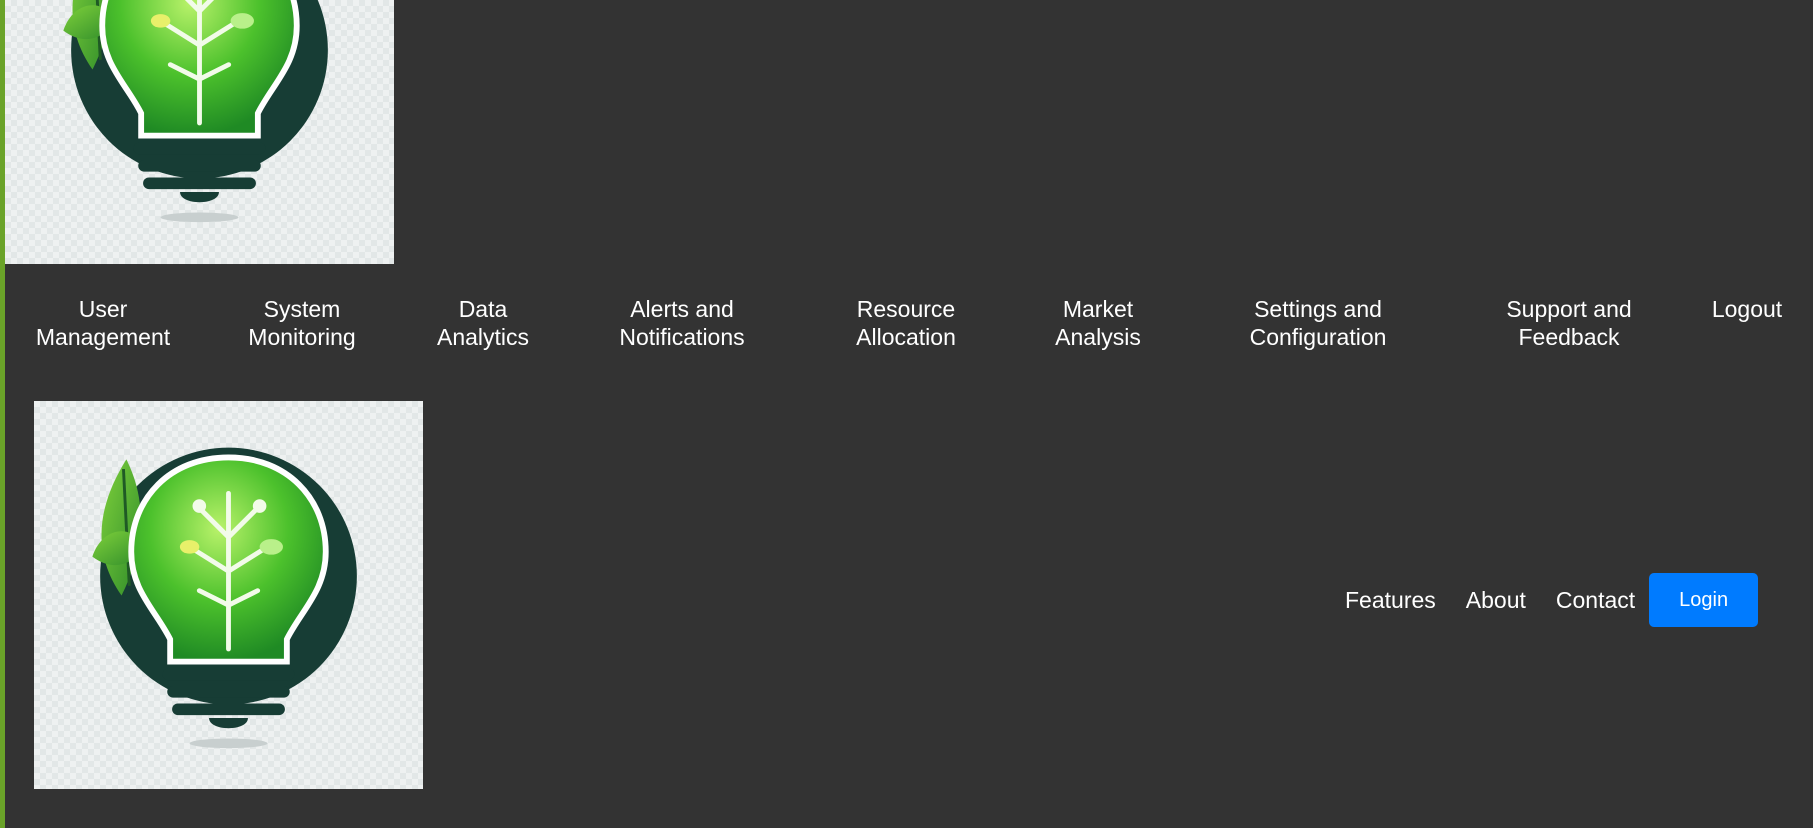 The width and height of the screenshot is (1813, 831). What do you see at coordinates (1704, 600) in the screenshot?
I see `login-button: Login` at bounding box center [1704, 600].